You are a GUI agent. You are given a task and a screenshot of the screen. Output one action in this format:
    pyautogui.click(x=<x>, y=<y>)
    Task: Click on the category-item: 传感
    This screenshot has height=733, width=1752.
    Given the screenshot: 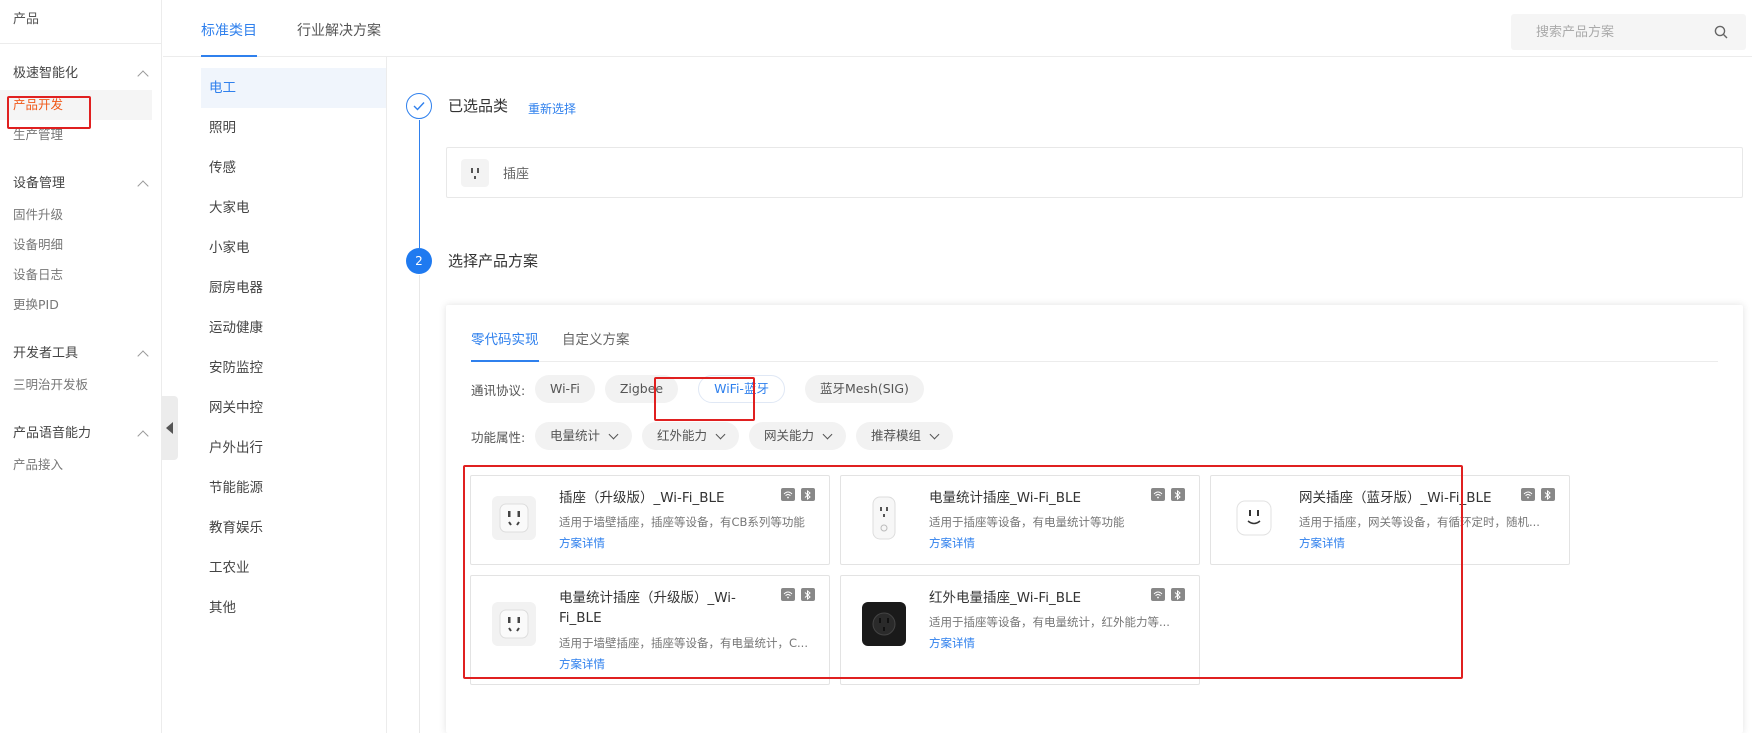 What is the action you would take?
    pyautogui.click(x=274, y=168)
    